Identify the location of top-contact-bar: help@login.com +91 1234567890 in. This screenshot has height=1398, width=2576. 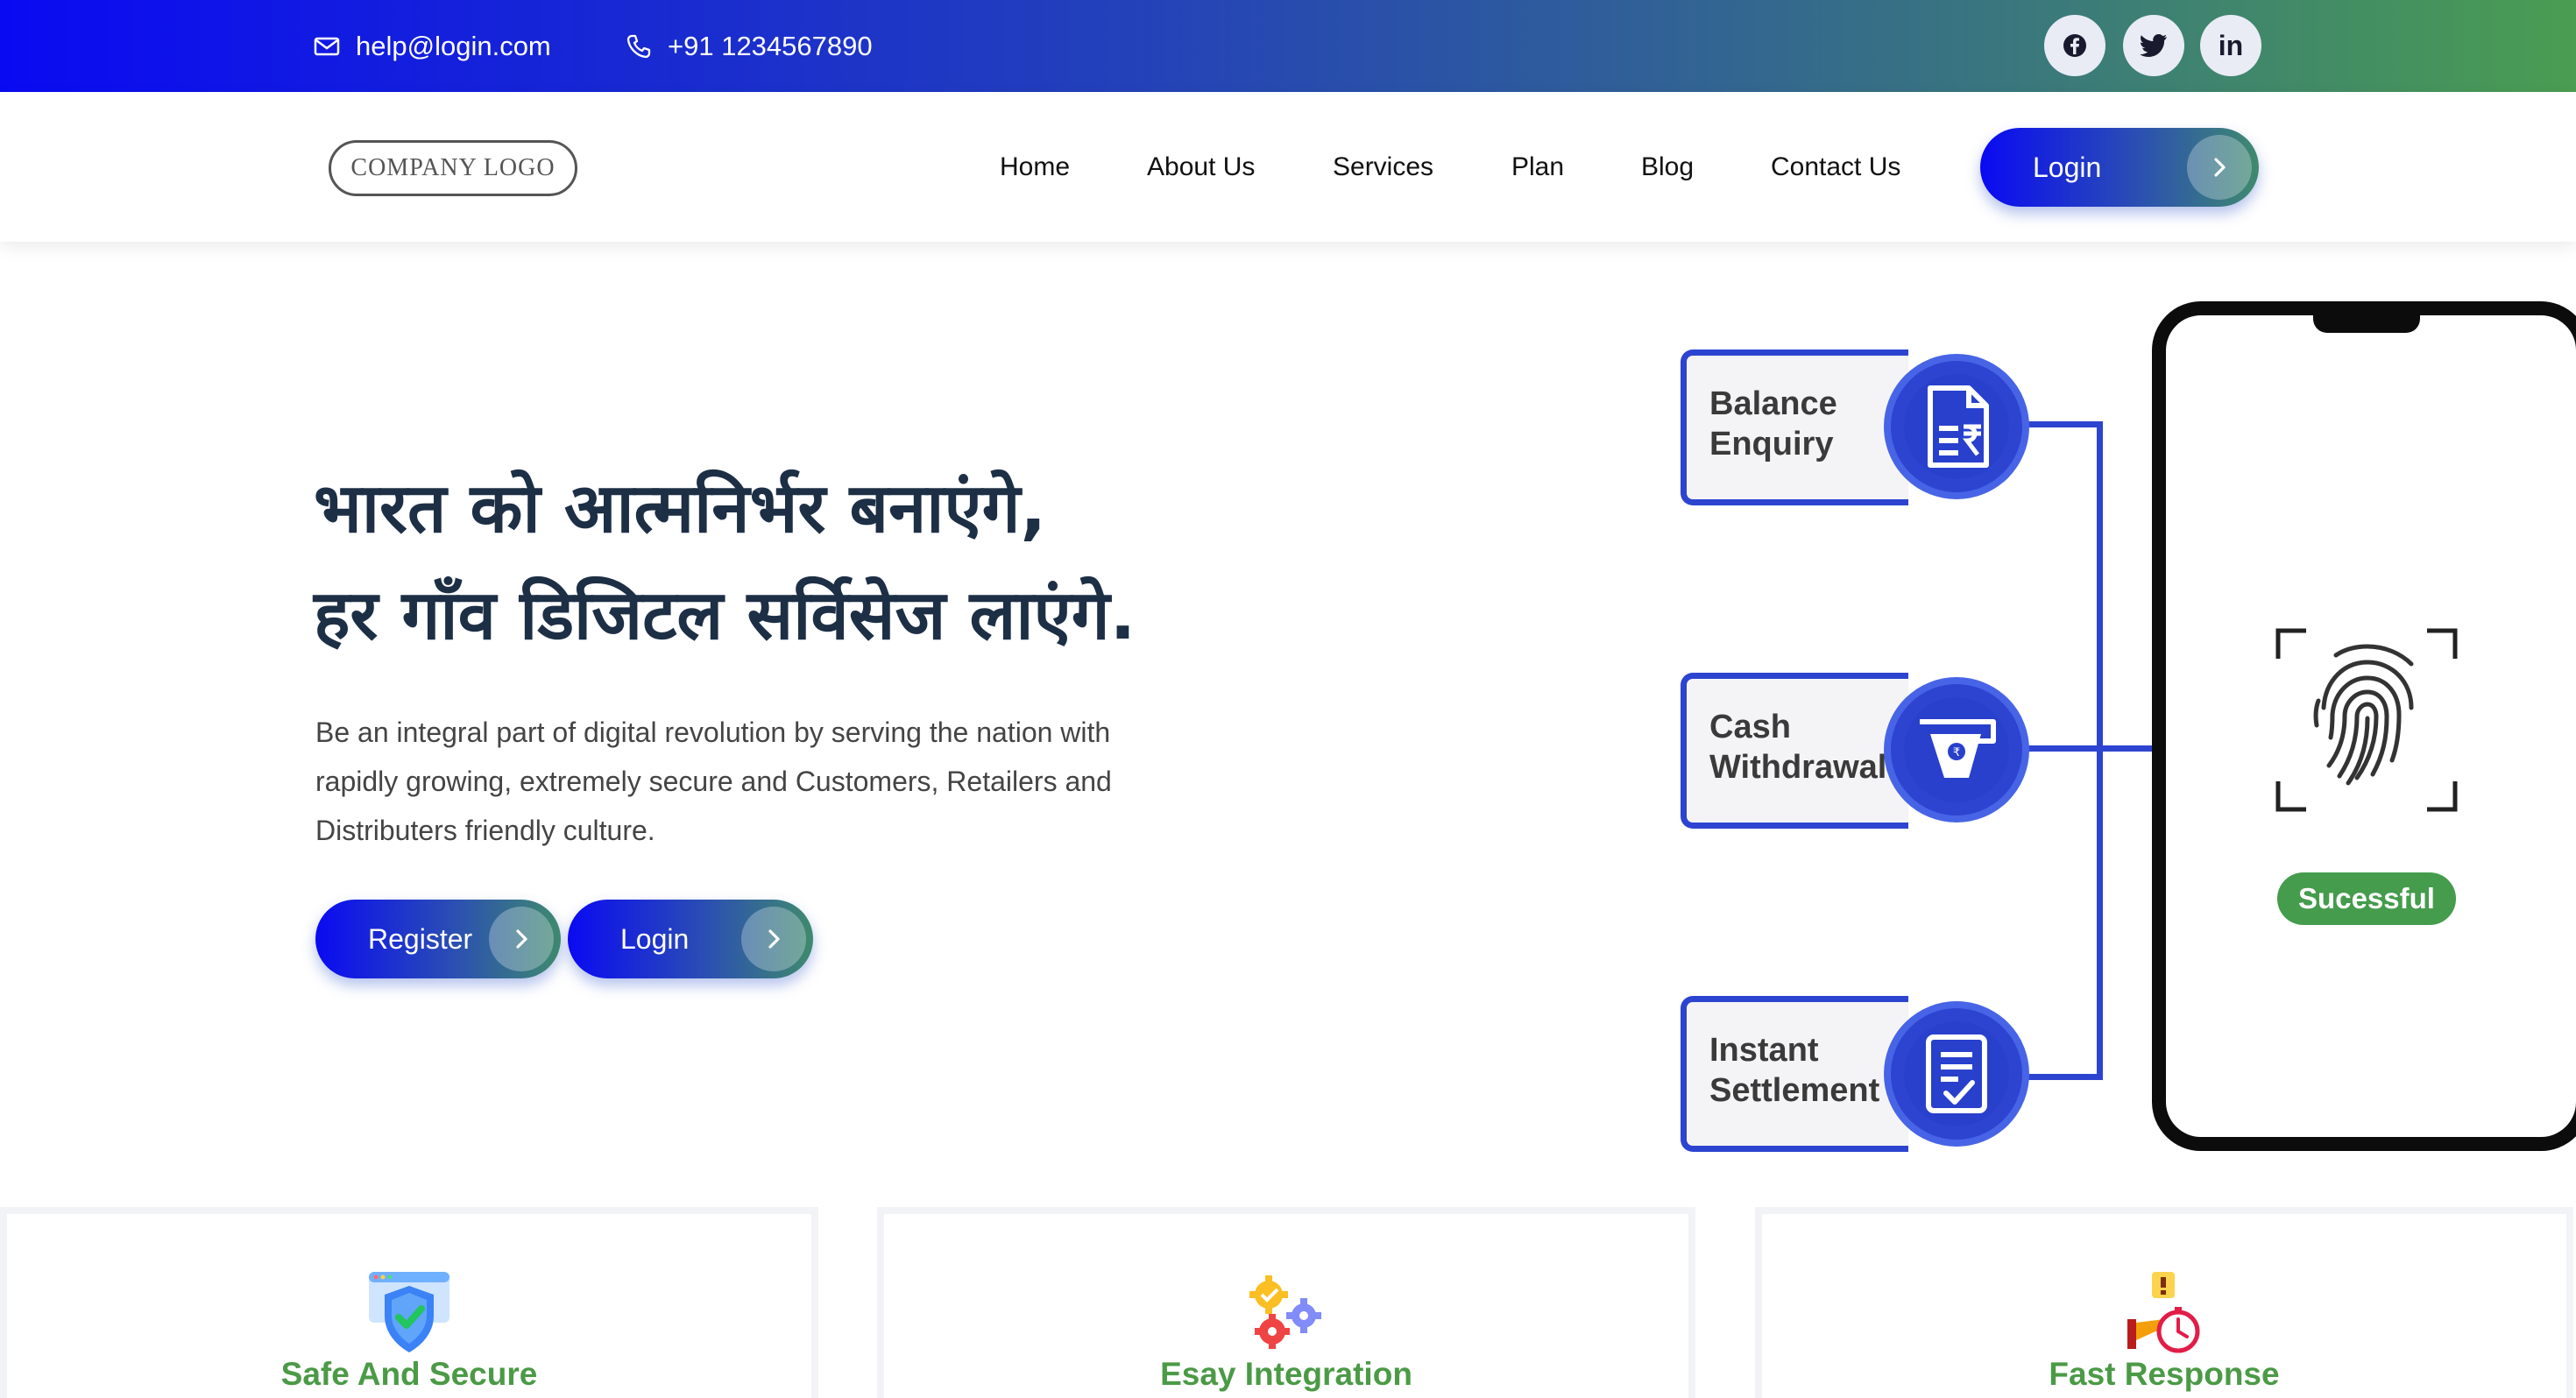
(1288, 46).